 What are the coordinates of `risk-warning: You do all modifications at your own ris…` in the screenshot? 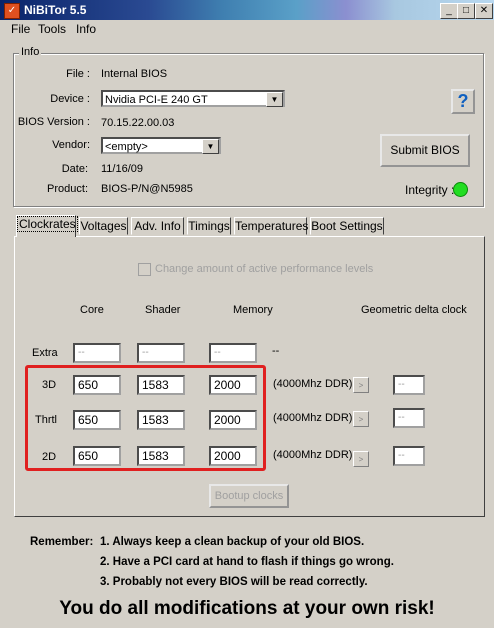 It's located at (247, 608).